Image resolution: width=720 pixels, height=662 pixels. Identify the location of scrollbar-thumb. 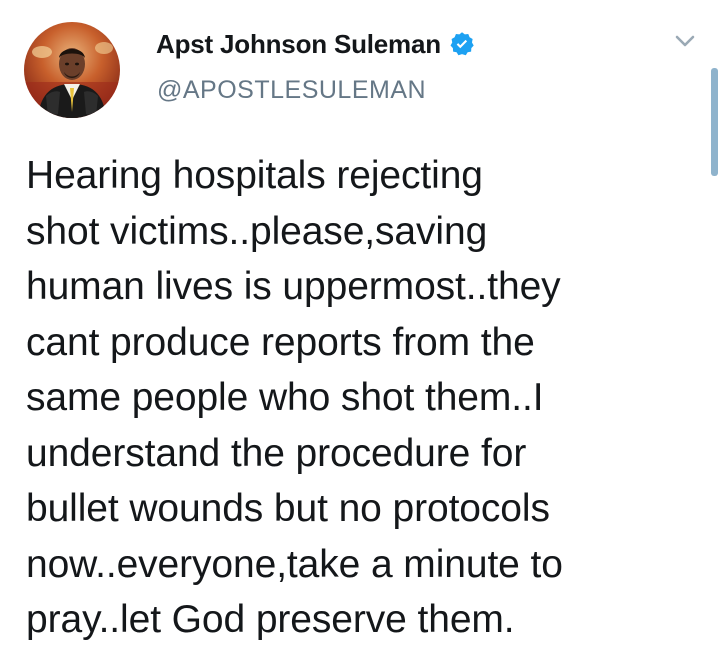
(714, 122).